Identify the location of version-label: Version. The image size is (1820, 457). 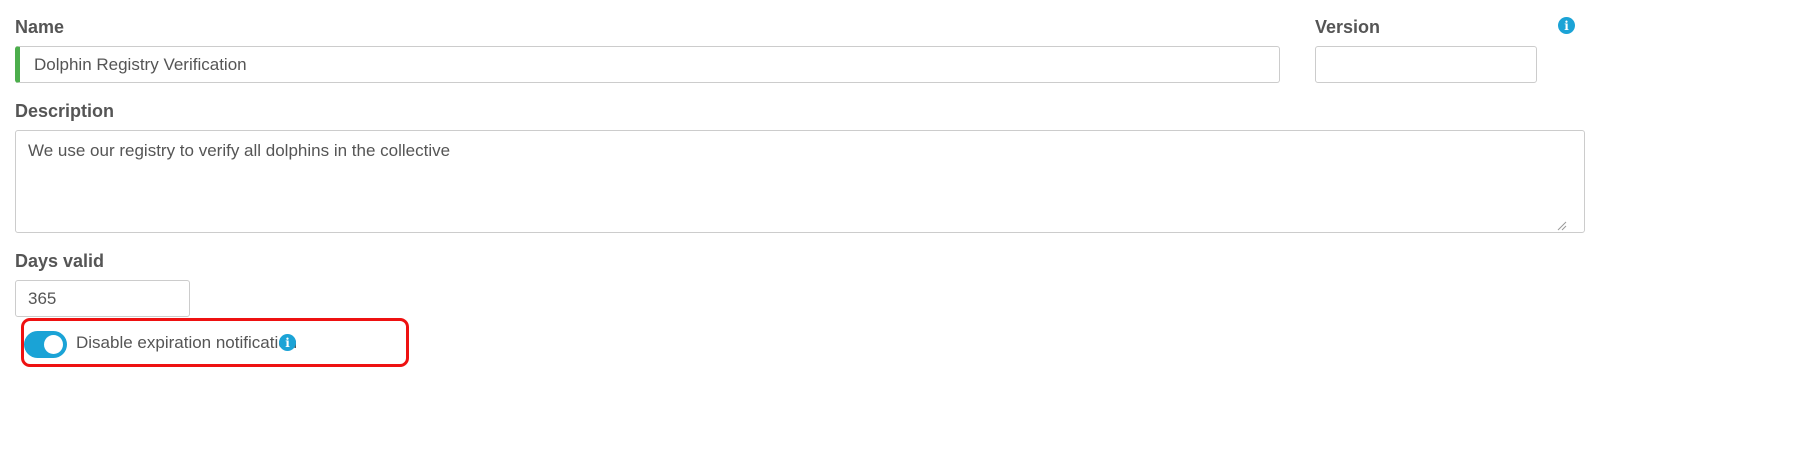
(1348, 27).